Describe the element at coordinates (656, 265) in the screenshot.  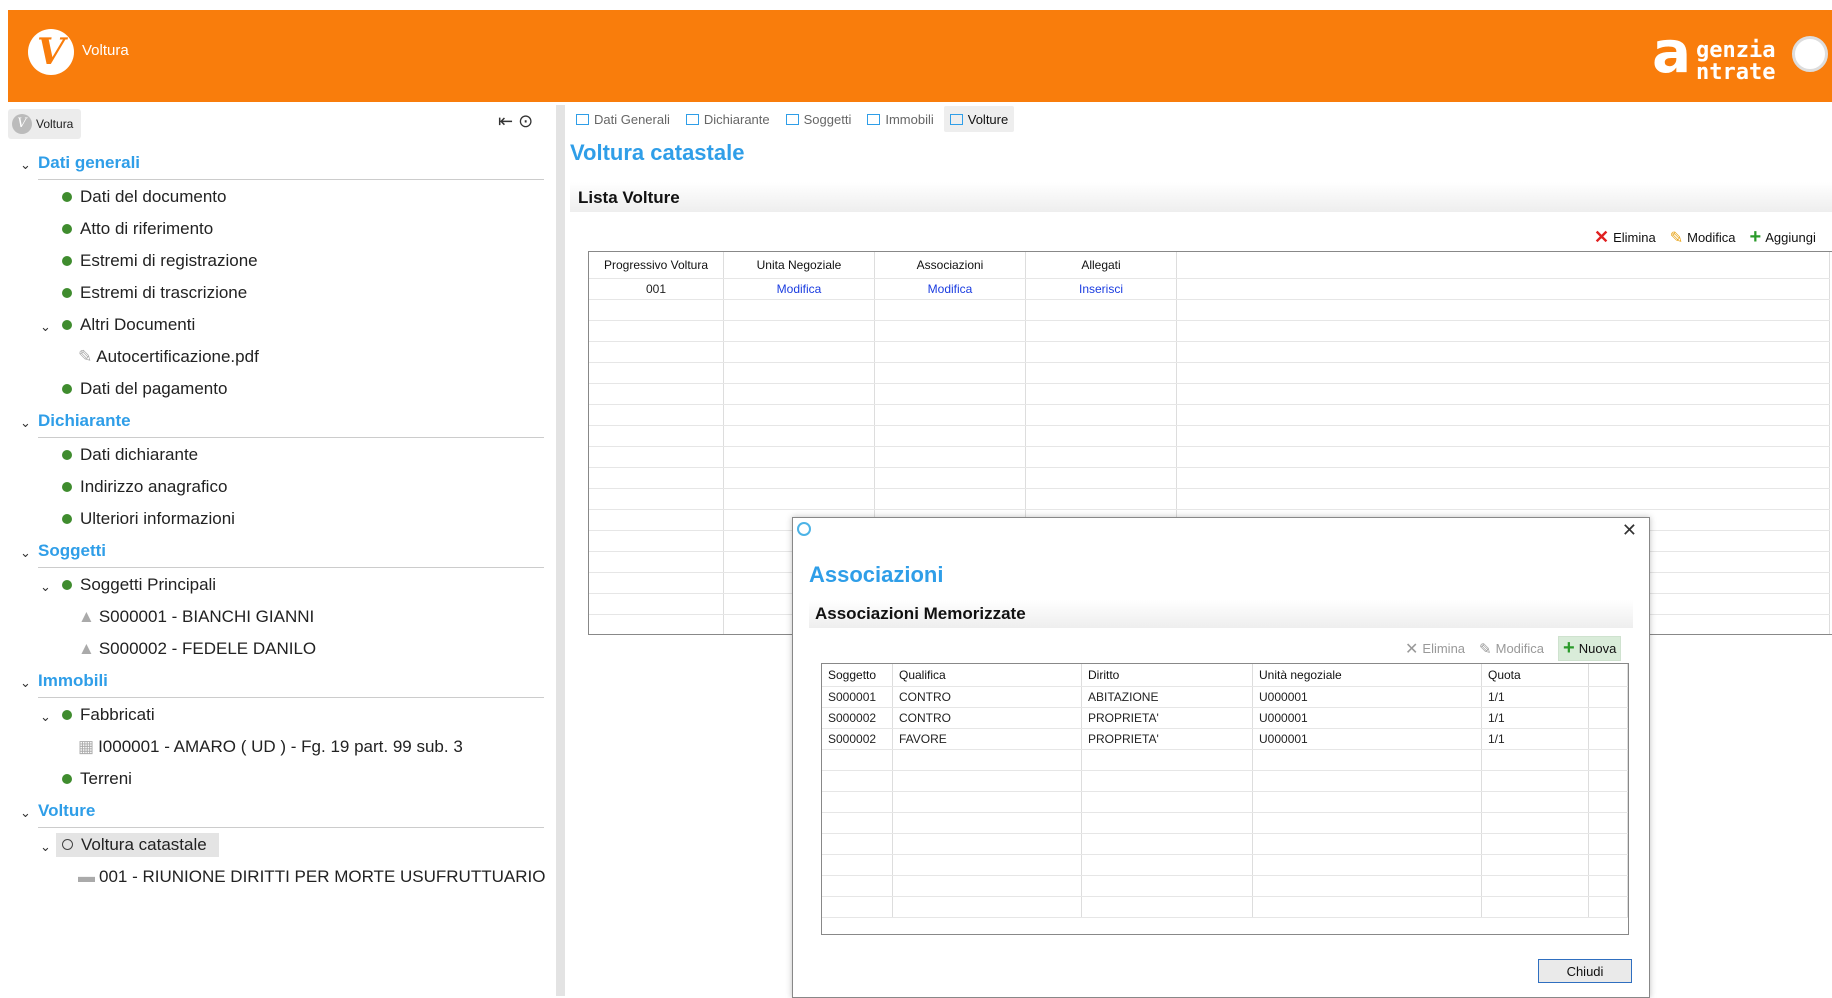
I see `column-header: Progressivo Voltura` at that location.